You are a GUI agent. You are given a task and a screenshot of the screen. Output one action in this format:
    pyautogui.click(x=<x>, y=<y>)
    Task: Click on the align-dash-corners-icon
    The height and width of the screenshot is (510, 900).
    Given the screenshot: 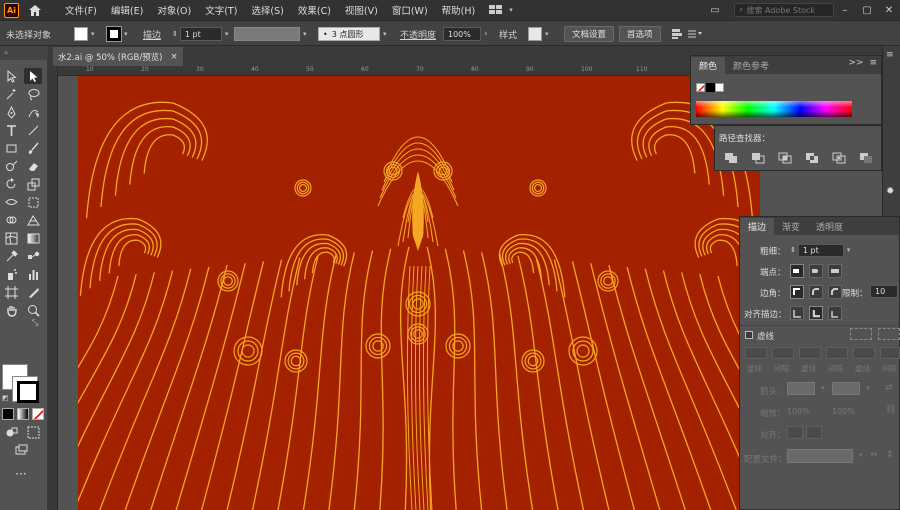 What is the action you would take?
    pyautogui.click(x=889, y=334)
    